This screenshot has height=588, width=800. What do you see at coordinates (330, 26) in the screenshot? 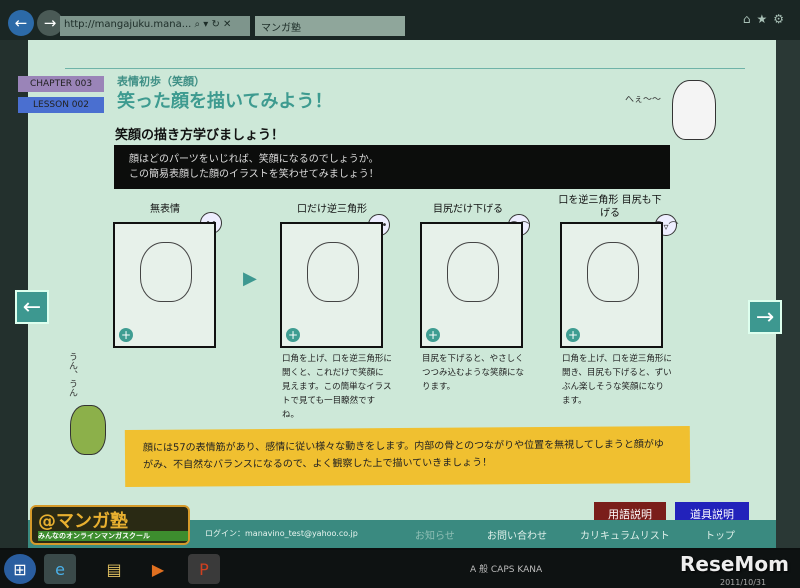
I see `browser-tab: マンガ塾` at bounding box center [330, 26].